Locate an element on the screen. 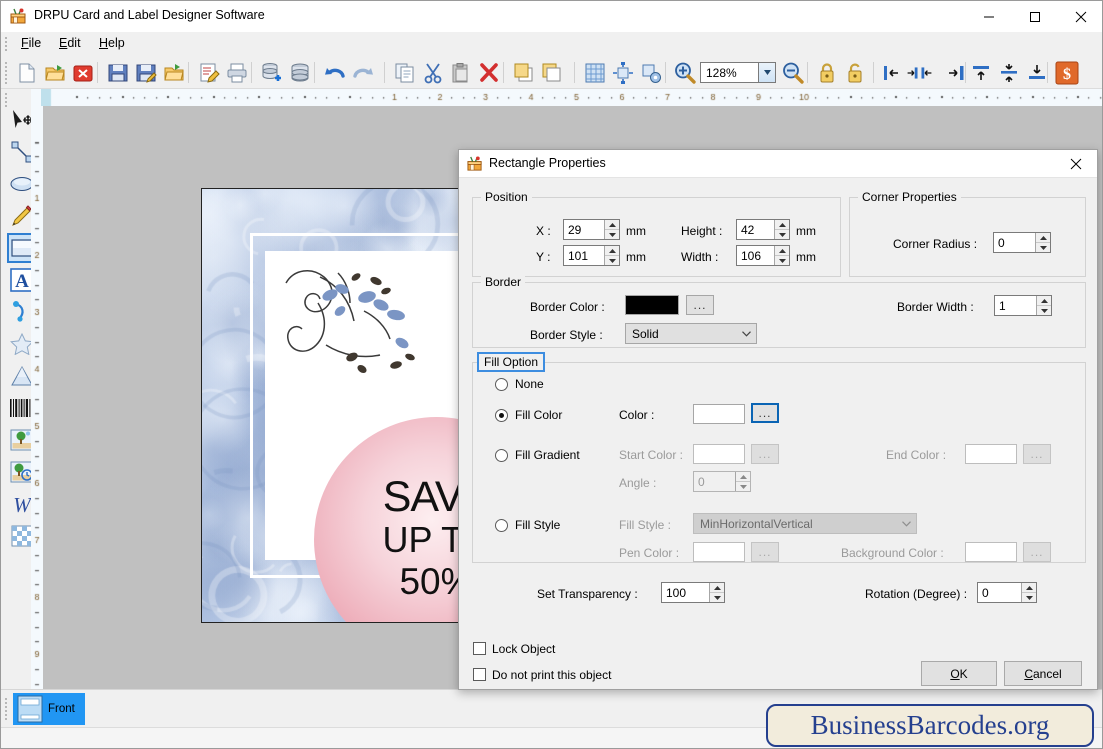  zoom-out-icon is located at coordinates (792, 72).